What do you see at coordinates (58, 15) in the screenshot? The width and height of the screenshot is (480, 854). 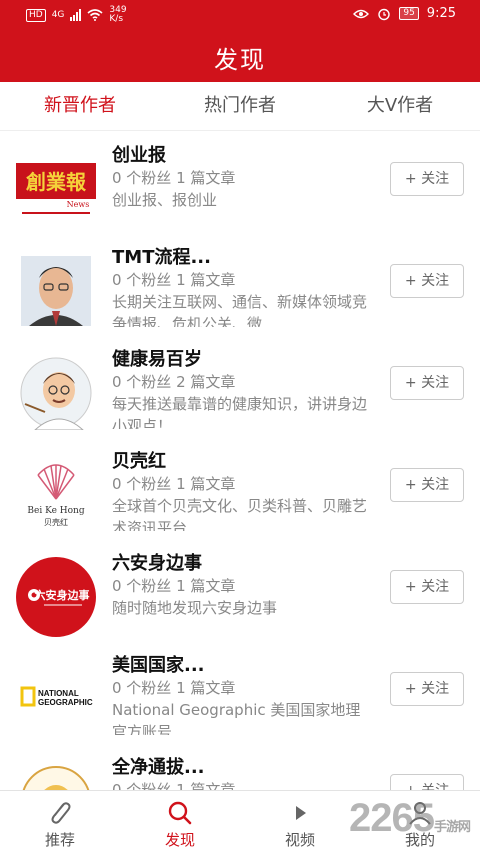 I see `network-type: 4G` at bounding box center [58, 15].